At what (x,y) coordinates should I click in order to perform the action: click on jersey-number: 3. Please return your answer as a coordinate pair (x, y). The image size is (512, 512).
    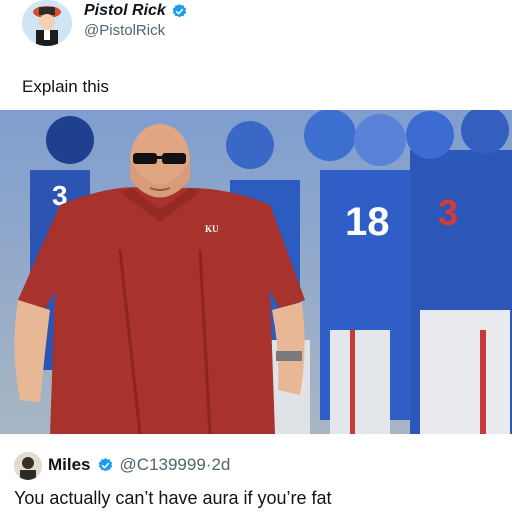
    Looking at the image, I should click on (448, 212).